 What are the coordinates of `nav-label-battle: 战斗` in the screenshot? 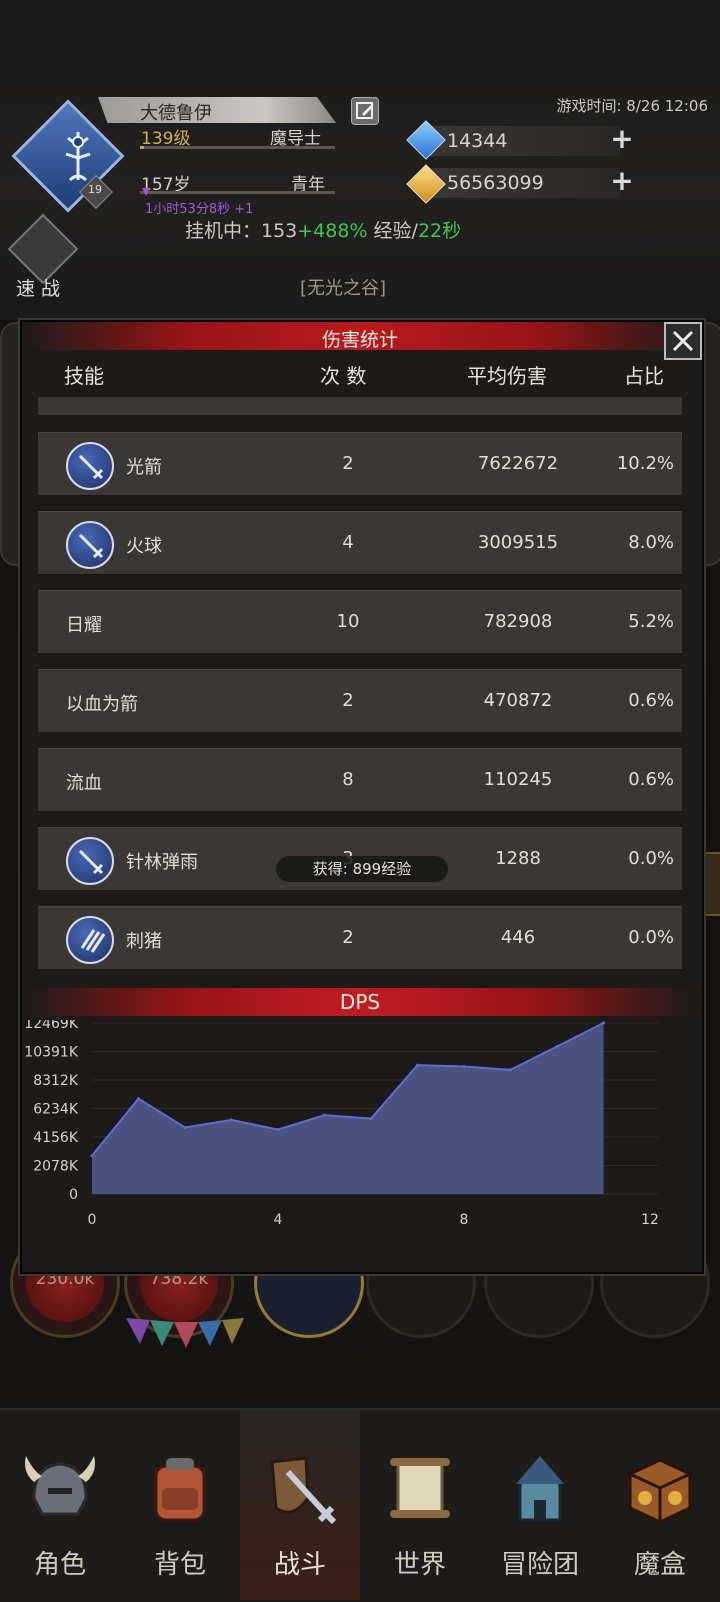 It's located at (299, 1565).